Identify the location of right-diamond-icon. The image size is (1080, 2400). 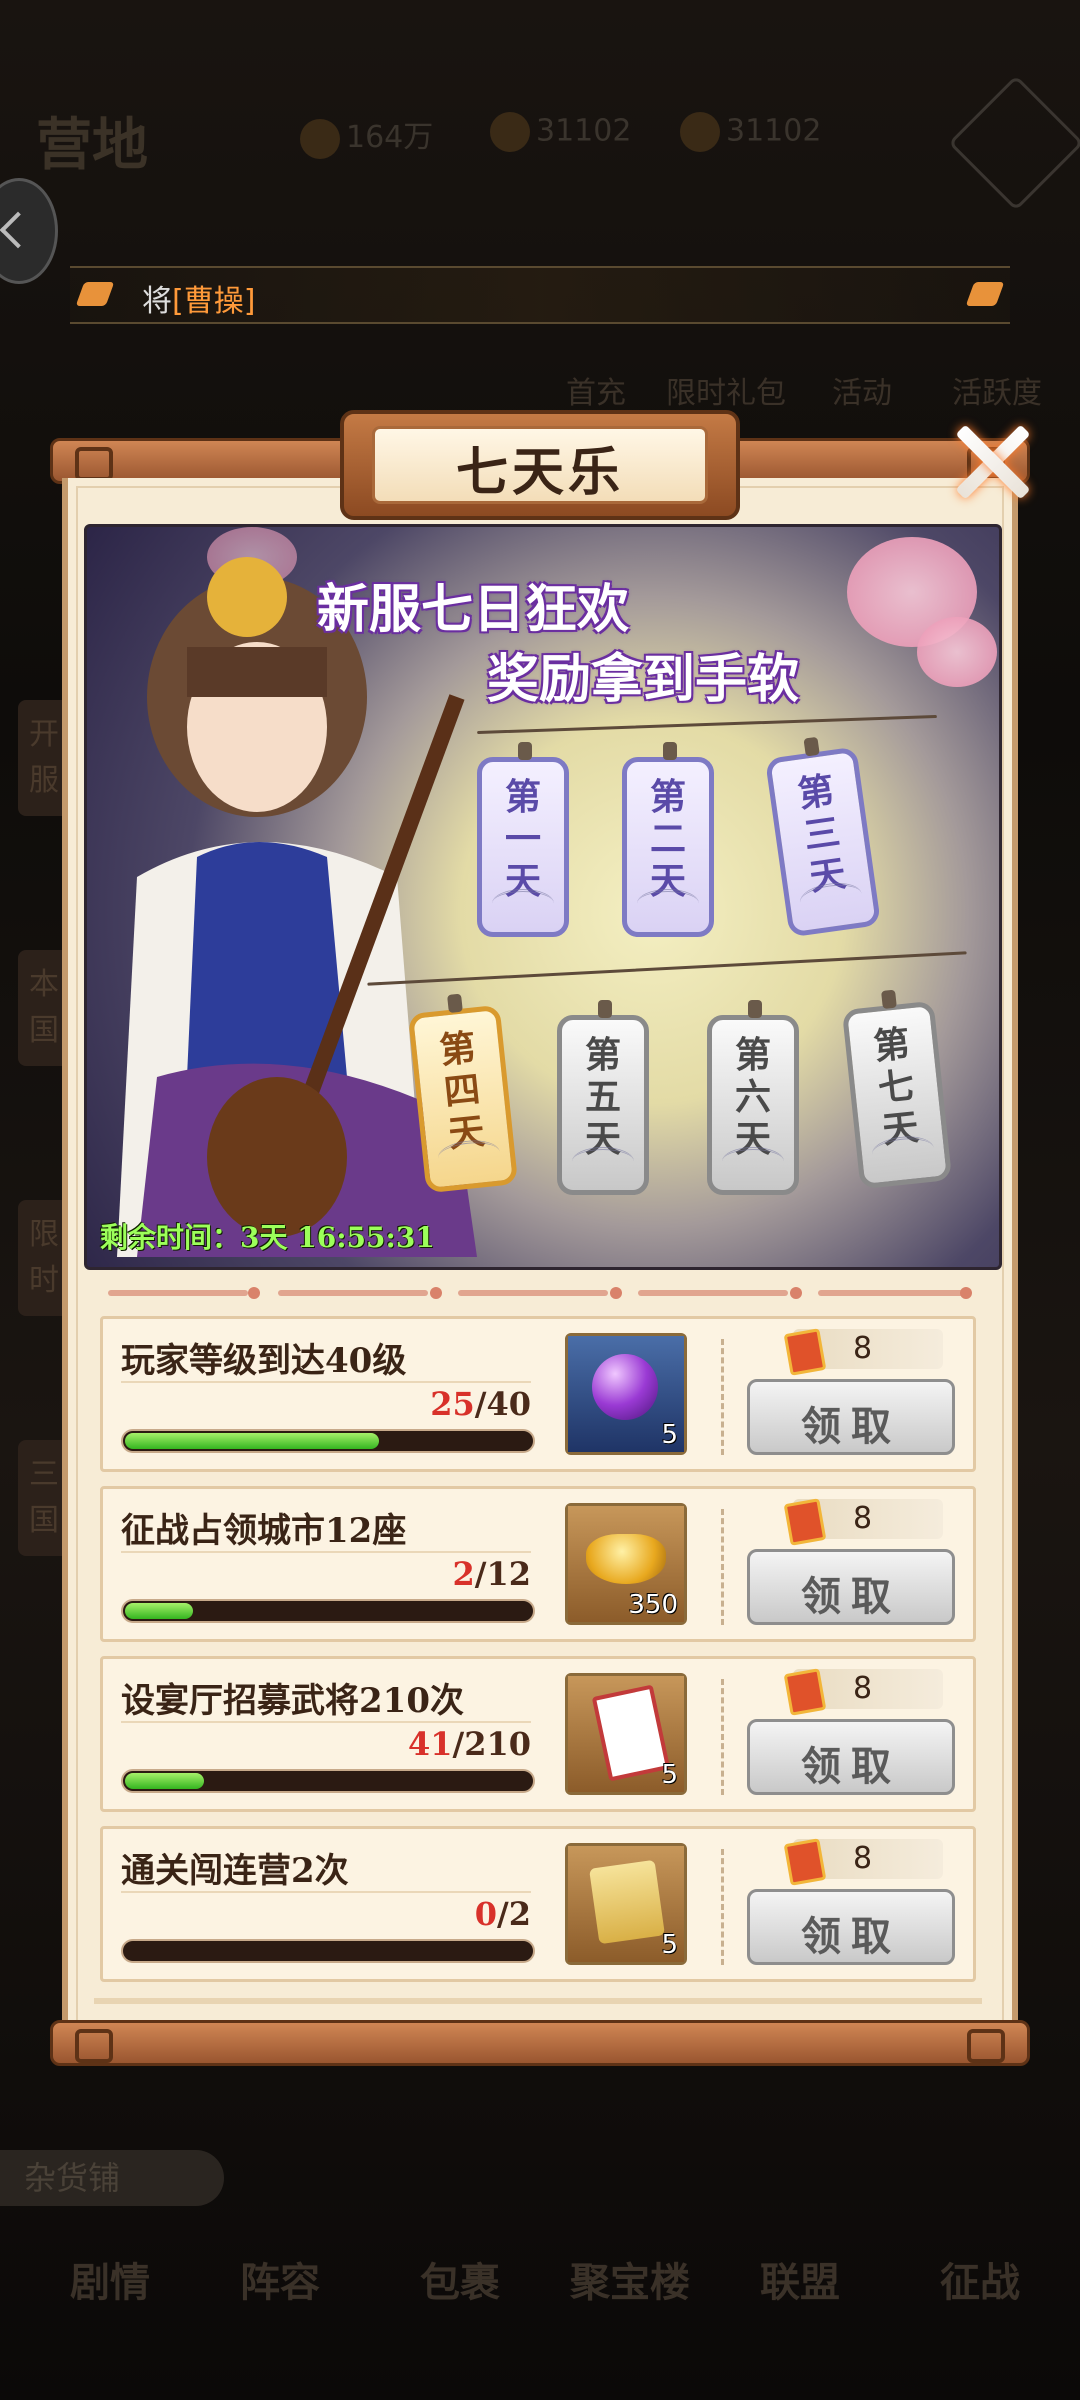
(985, 294).